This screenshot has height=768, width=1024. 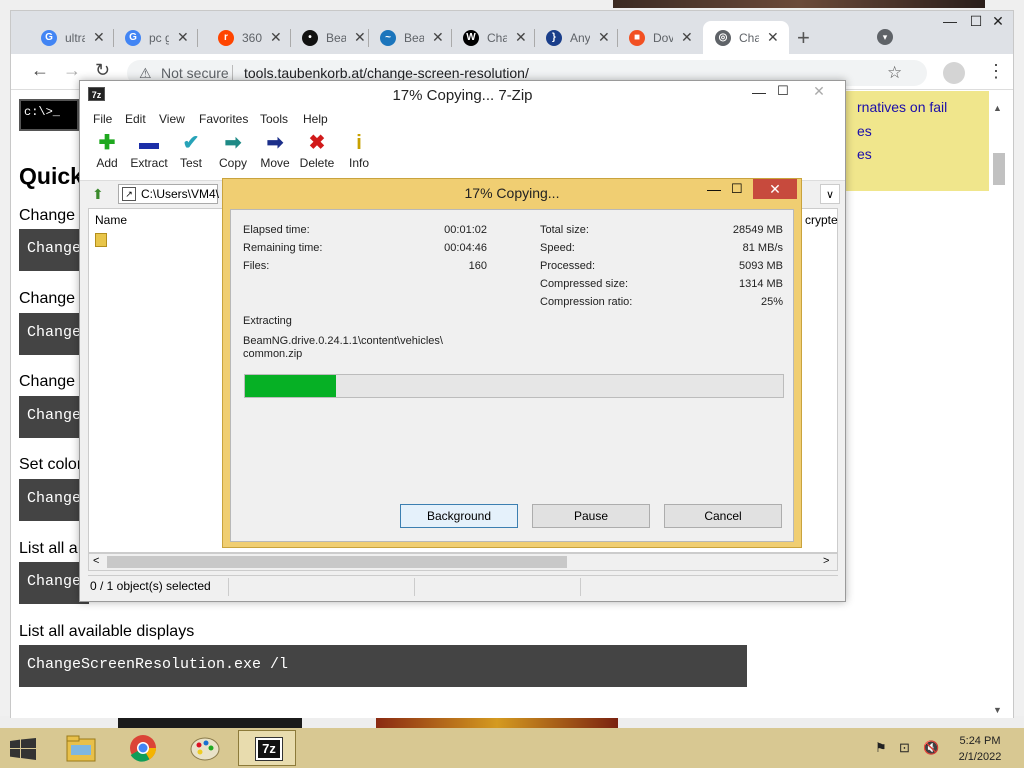 I want to click on add-icon: ✚, so click(x=107, y=143).